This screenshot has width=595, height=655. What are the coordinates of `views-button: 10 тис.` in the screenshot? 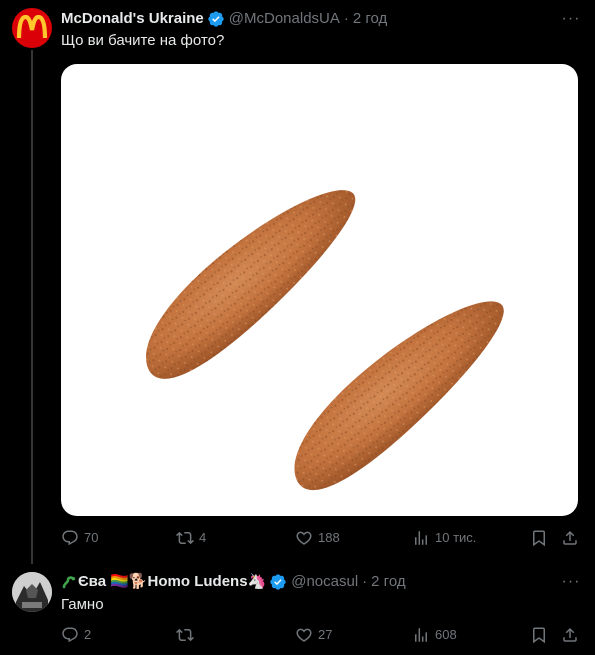 It's located at (444, 538).